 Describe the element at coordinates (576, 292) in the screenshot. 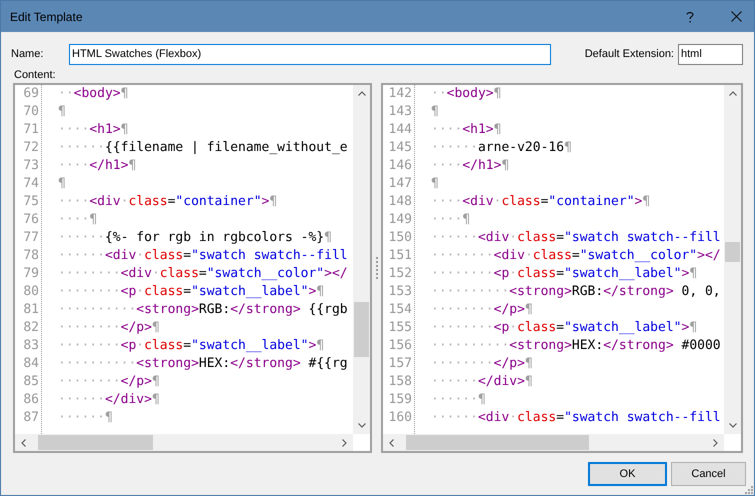

I see `code-line: ··········<strong>RGB:</strong> 0, 0,` at that location.